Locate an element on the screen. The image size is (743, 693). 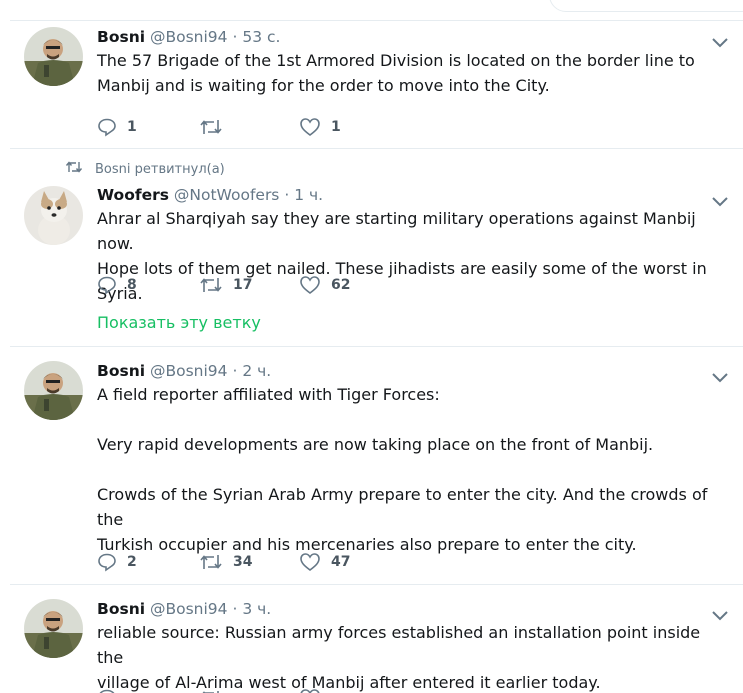
timestamp: 2 ч. is located at coordinates (256, 371).